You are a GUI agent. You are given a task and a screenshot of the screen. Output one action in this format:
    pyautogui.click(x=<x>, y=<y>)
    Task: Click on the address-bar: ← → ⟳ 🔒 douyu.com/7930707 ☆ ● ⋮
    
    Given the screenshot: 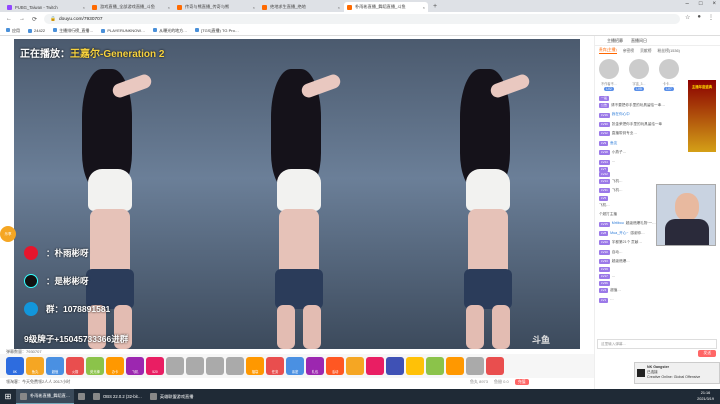 What is the action you would take?
    pyautogui.click(x=360, y=19)
    